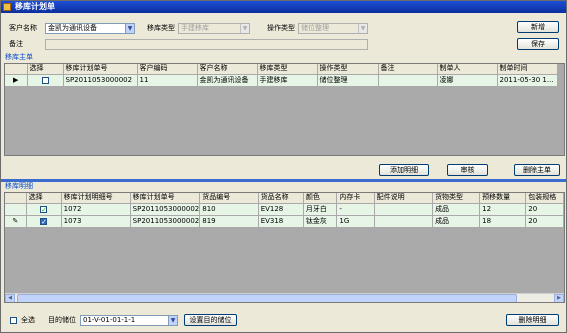  Describe the element at coordinates (229, 221) in the screenshot. I see `table-cell: 819` at that location.